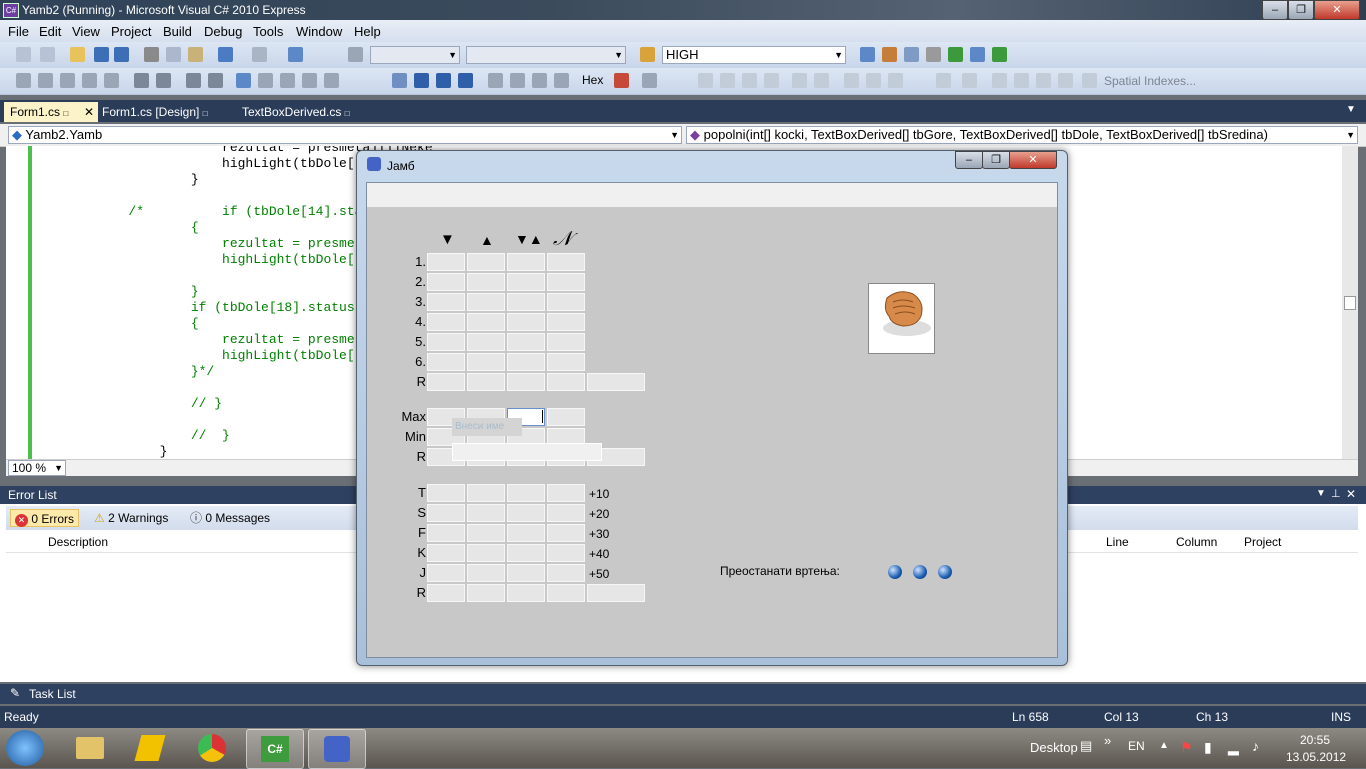 This screenshot has height=769, width=1366. I want to click on menu-view: View, so click(86, 31).